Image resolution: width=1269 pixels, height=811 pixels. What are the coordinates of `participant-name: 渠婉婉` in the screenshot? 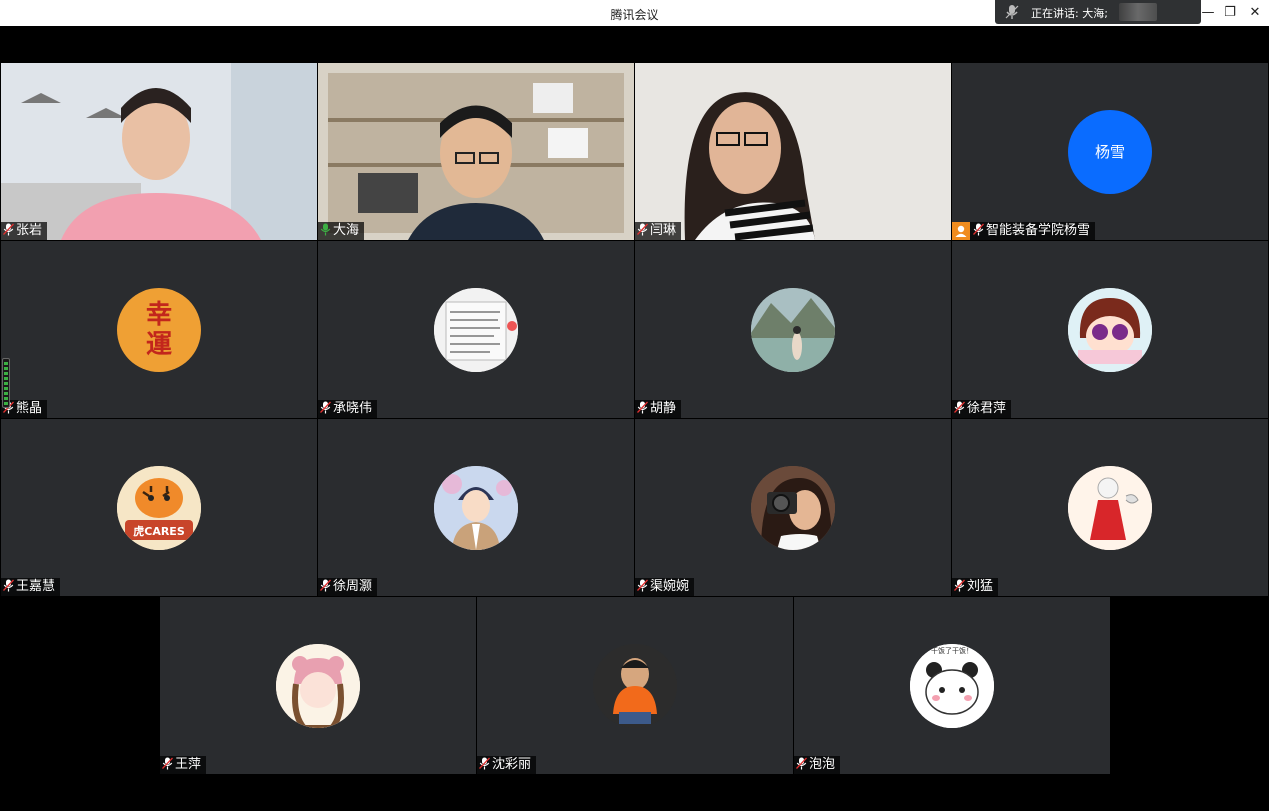 It's located at (670, 586).